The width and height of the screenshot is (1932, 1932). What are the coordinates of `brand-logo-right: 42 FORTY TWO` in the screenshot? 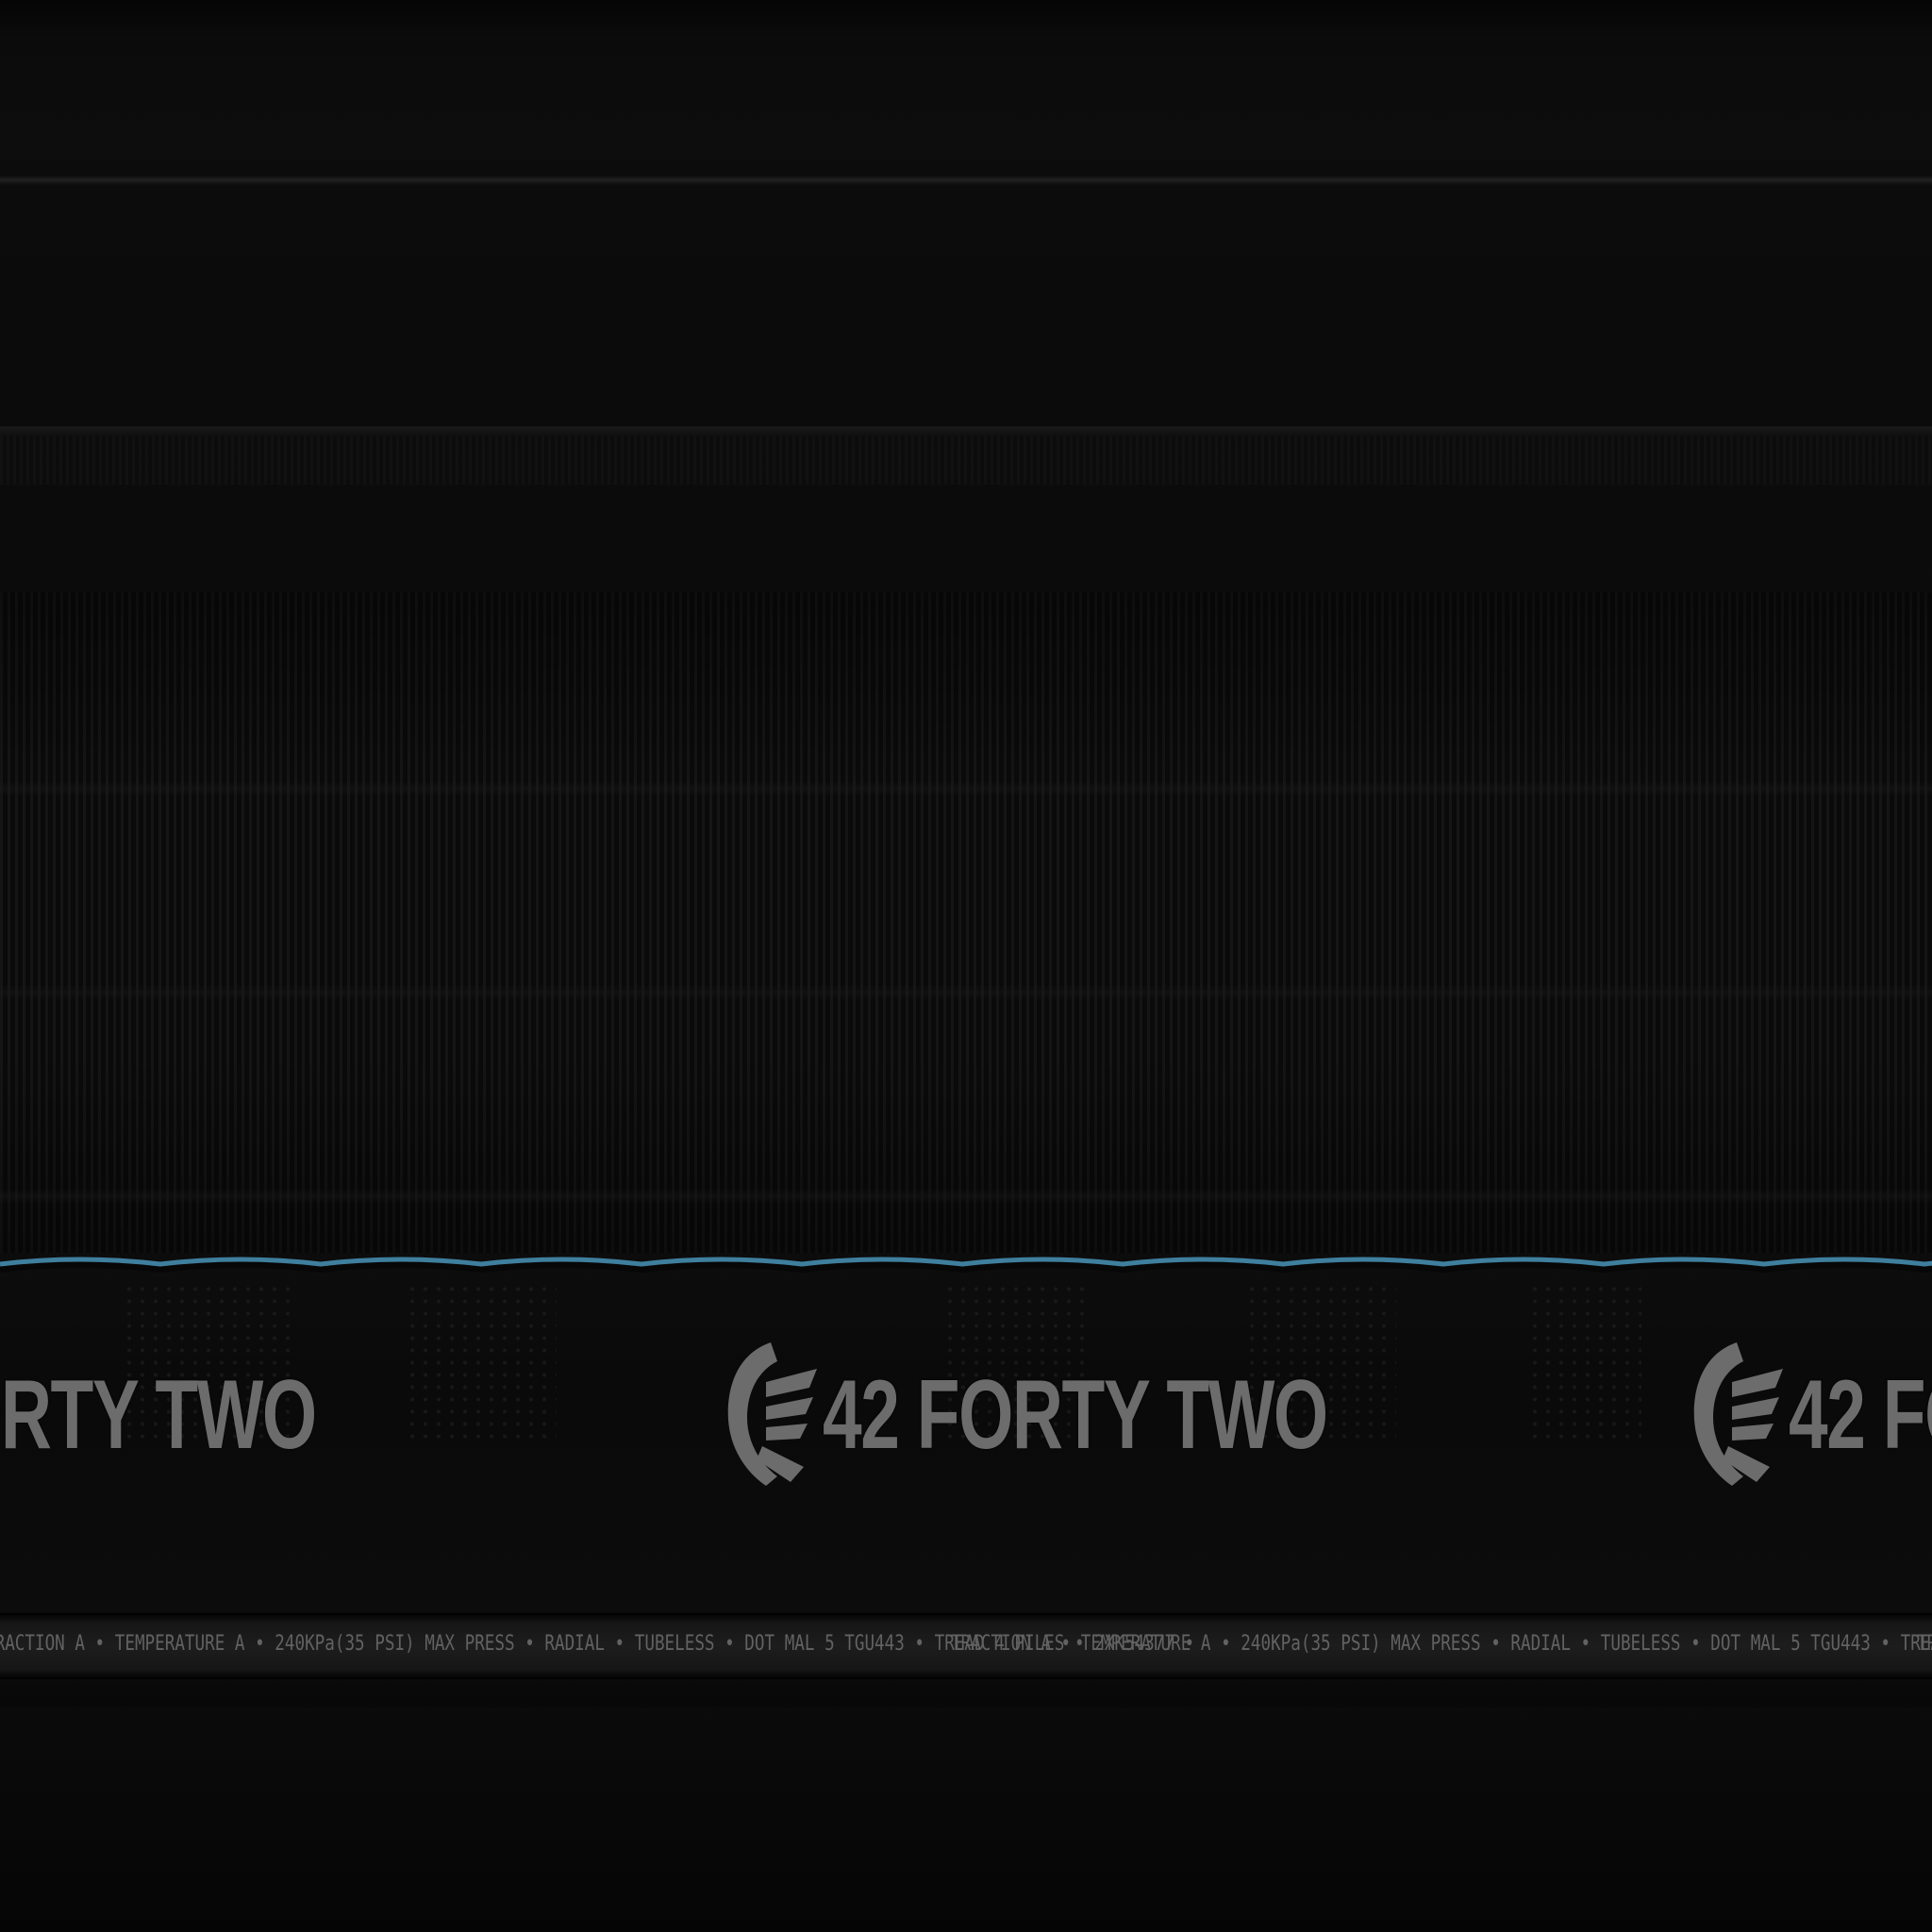 It's located at (1809, 1415).